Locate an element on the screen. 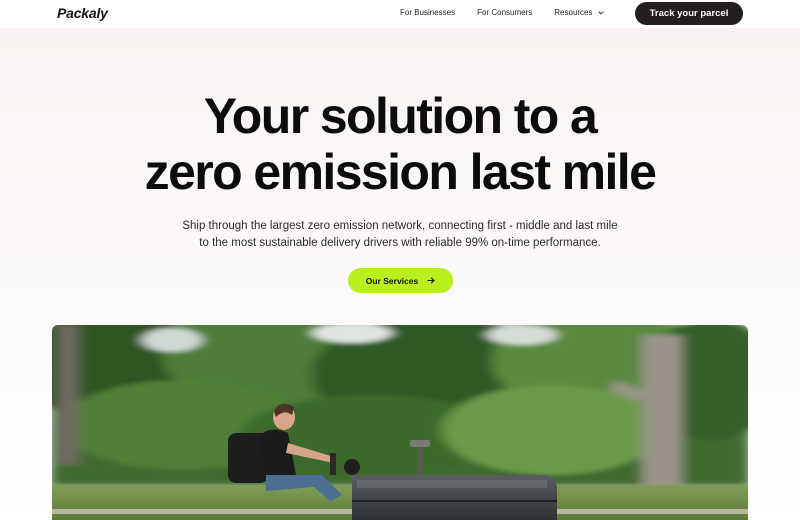 This screenshot has width=800, height=520. brand-logo: Packaly is located at coordinates (82, 13).